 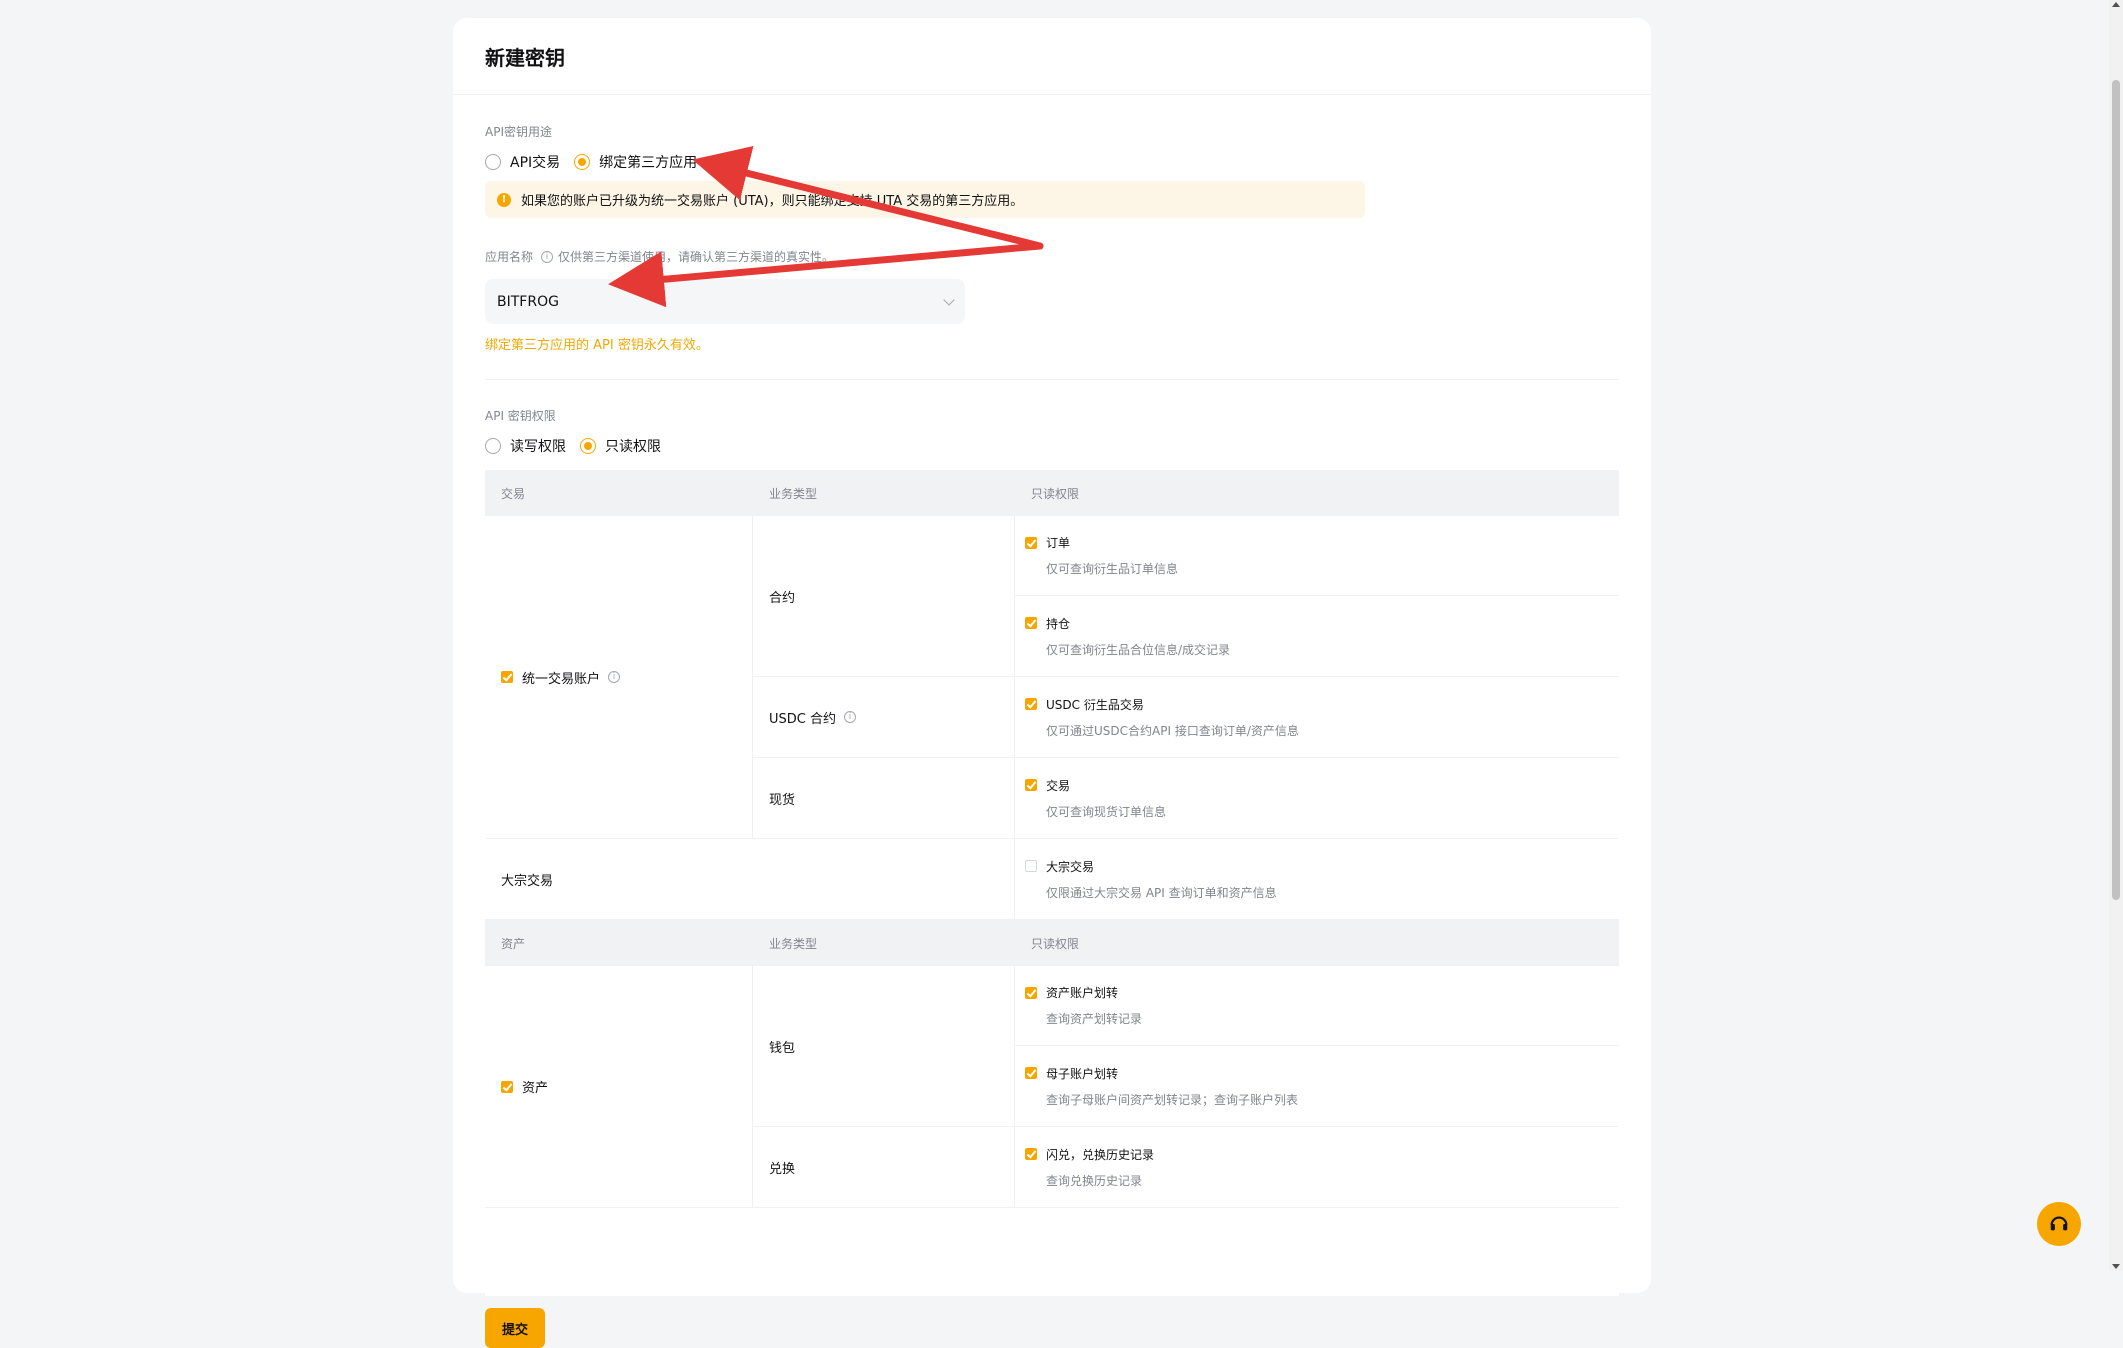 What do you see at coordinates (884, 1167) in the screenshot?
I see `type-cell: 兑换` at bounding box center [884, 1167].